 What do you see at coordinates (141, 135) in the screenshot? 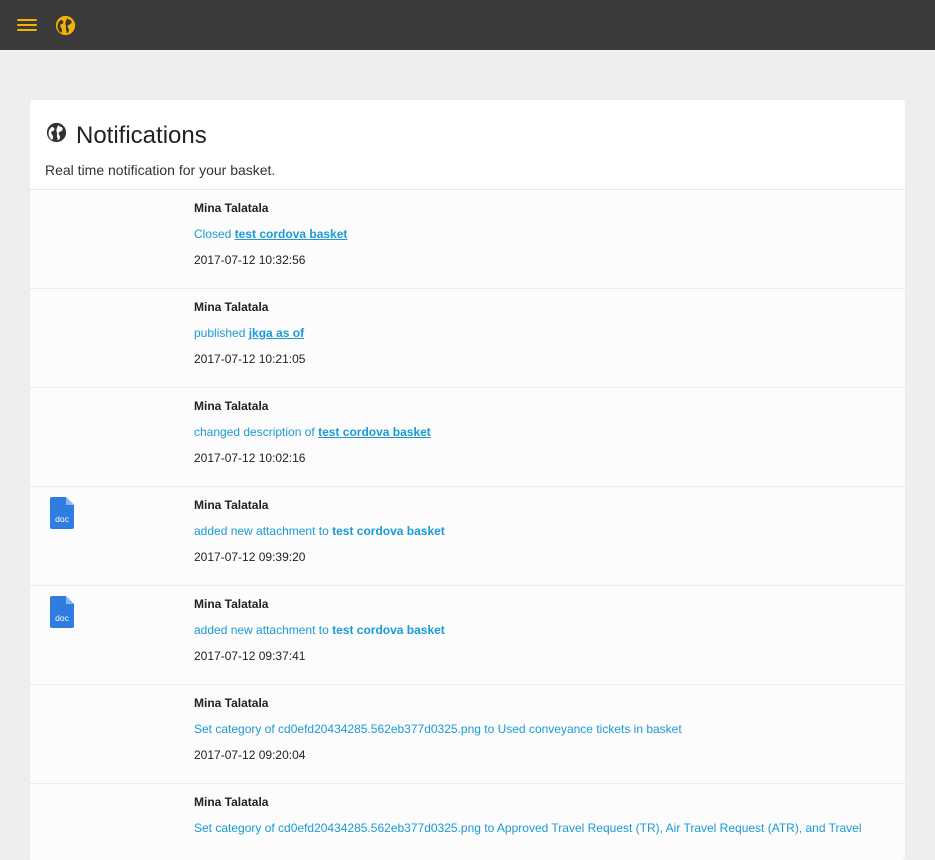
I see `page-title: Notifications` at bounding box center [141, 135].